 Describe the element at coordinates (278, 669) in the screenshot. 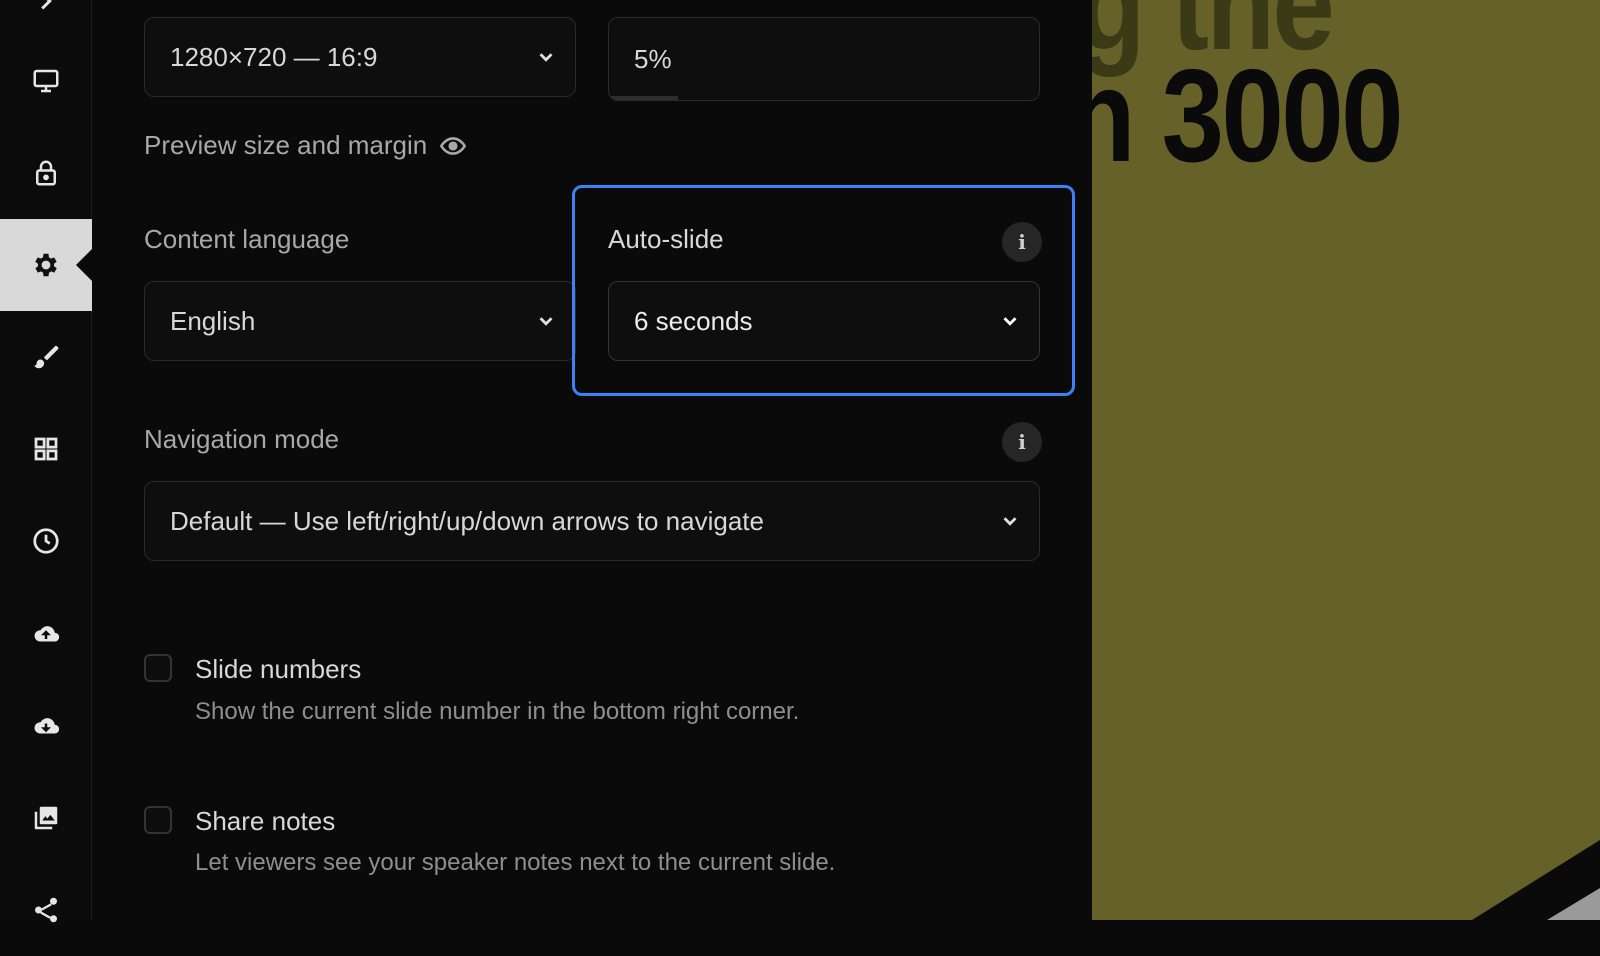

I see `slide-numbers-label: Slide numbers` at that location.